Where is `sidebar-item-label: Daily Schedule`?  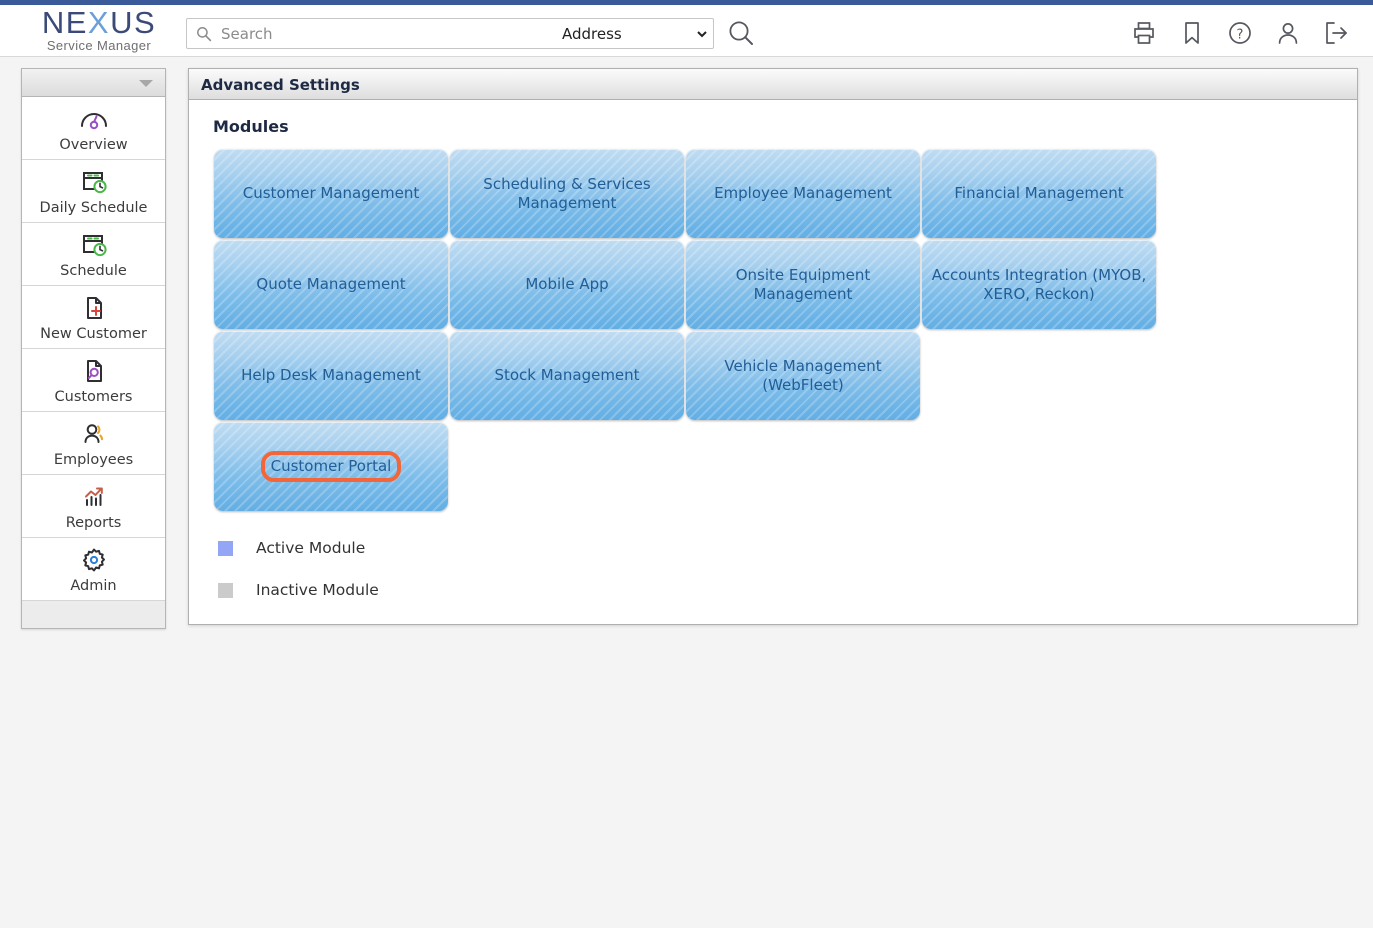 sidebar-item-label: Daily Schedule is located at coordinates (93, 207).